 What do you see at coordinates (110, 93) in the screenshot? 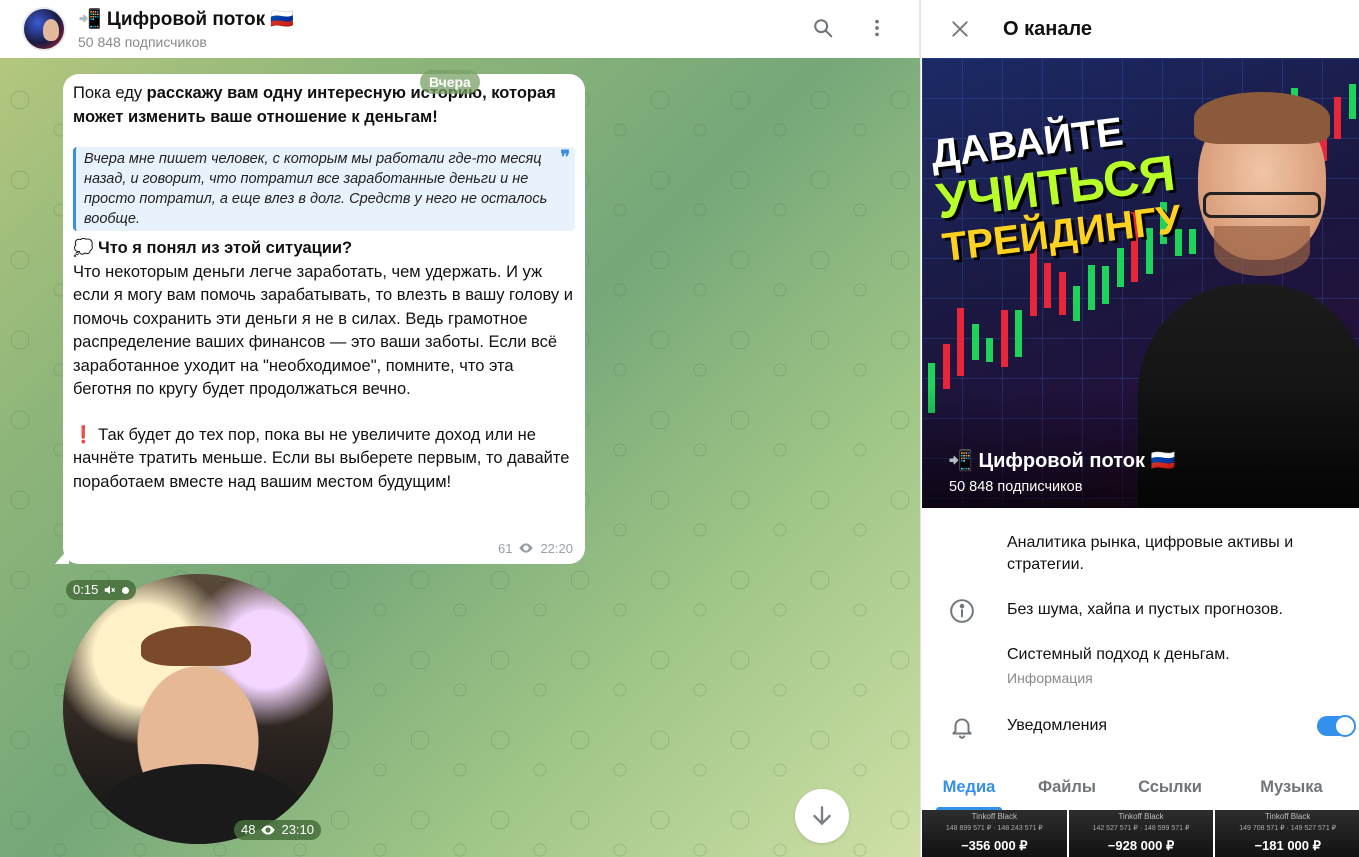
I see `intro-plain: Пока еду` at bounding box center [110, 93].